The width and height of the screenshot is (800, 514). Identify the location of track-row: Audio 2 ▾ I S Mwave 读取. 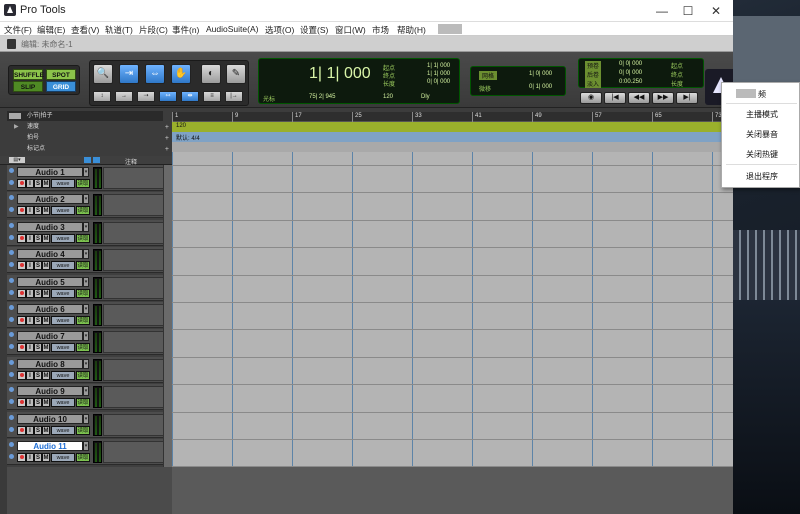
(89, 205).